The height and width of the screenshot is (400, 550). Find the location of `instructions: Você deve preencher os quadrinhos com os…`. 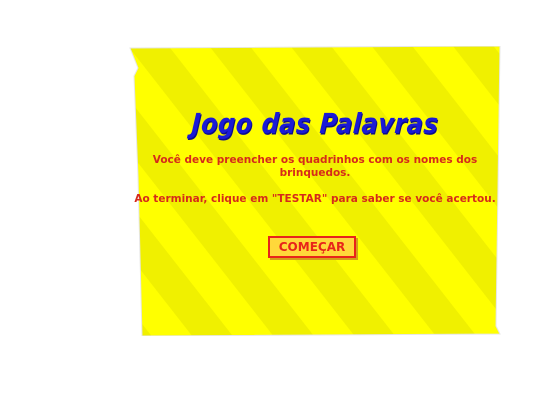

instructions: Você deve preencher os quadrinhos com os… is located at coordinates (315, 186).